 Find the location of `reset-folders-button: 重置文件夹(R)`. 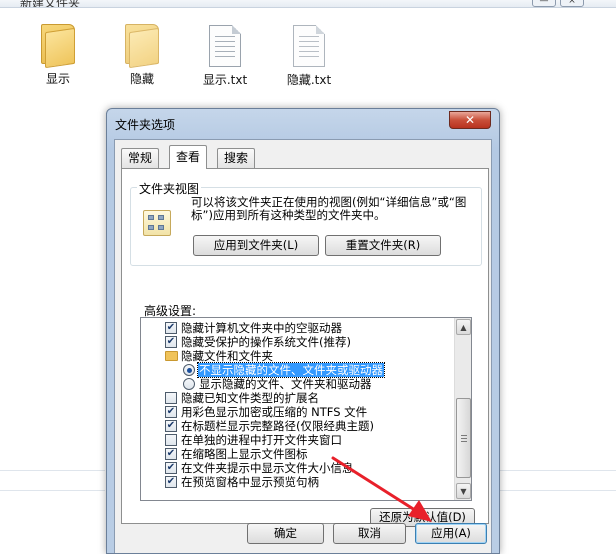

reset-folders-button: 重置文件夹(R) is located at coordinates (383, 245).